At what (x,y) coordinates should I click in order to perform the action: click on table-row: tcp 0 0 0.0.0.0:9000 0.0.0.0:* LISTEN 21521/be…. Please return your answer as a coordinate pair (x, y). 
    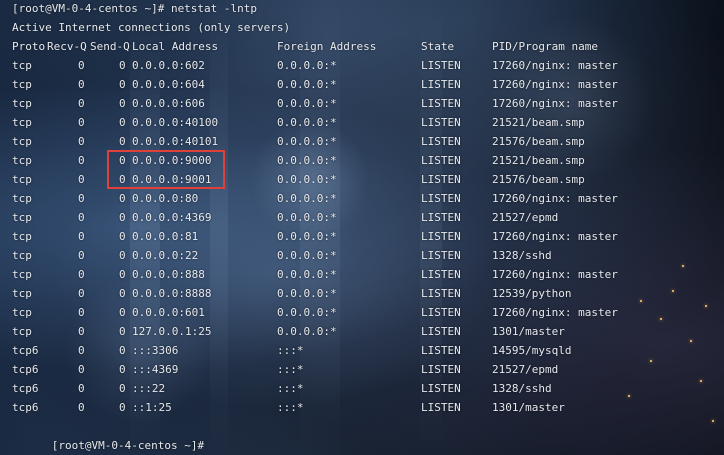
    Looking at the image, I should click on (362, 160).